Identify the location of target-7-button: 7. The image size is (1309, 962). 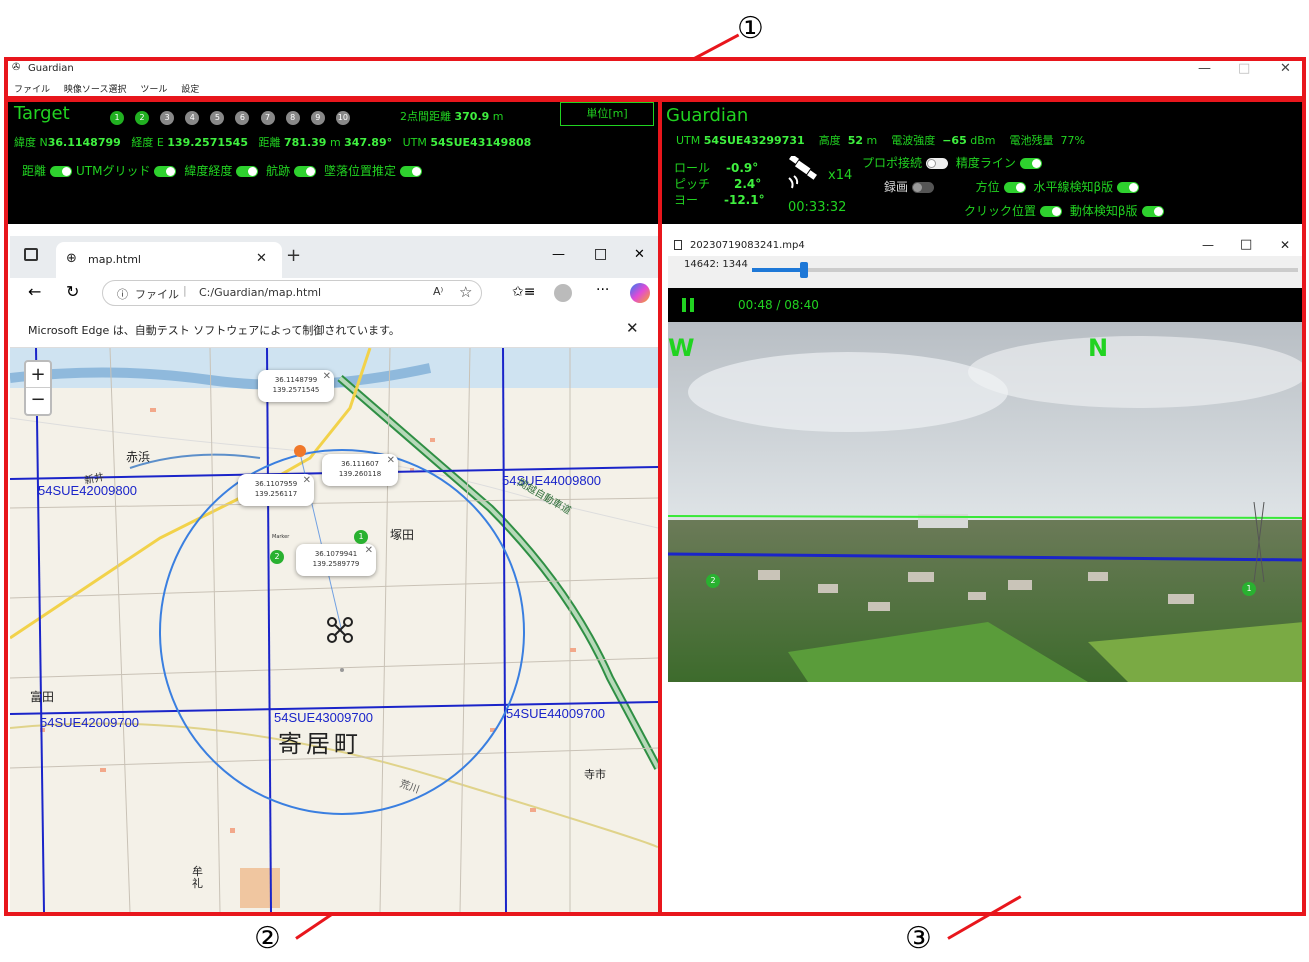
(267, 117).